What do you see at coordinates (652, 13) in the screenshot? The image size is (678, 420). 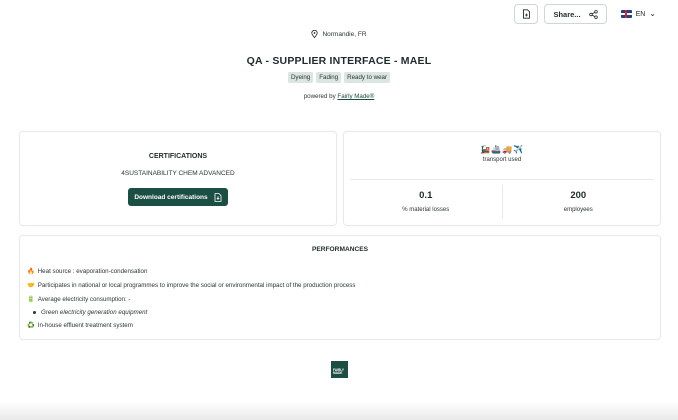 I see `chevron-down-icon: ⌄` at bounding box center [652, 13].